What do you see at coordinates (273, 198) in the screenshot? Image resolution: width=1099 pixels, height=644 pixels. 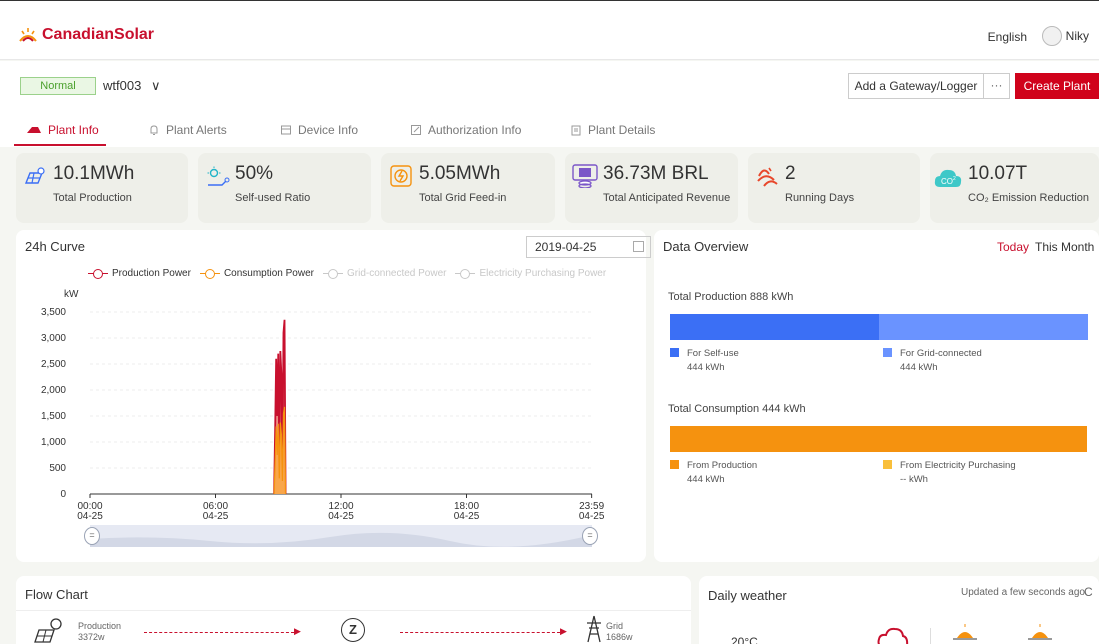 I see `kpi-label: Self-used Ratio` at bounding box center [273, 198].